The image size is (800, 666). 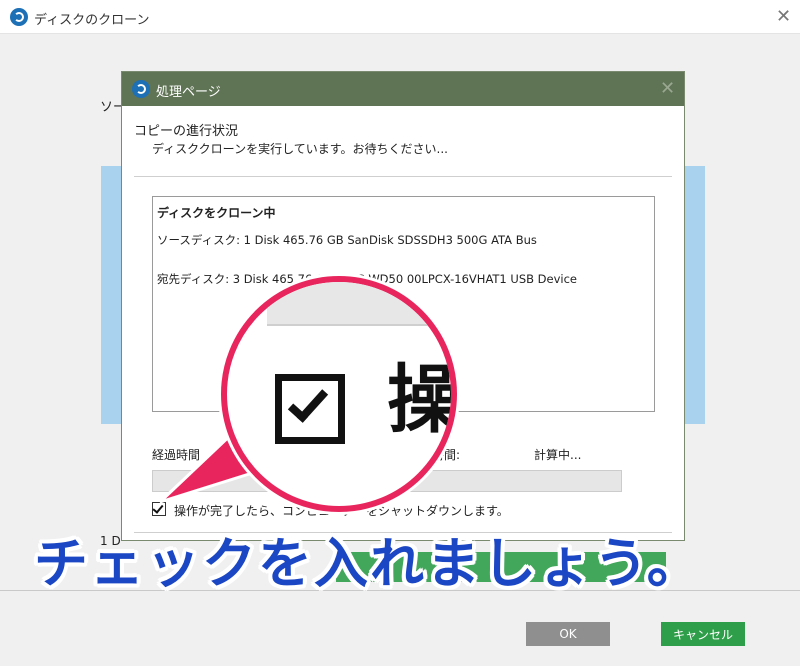 I want to click on ok-button: OK, so click(x=568, y=634).